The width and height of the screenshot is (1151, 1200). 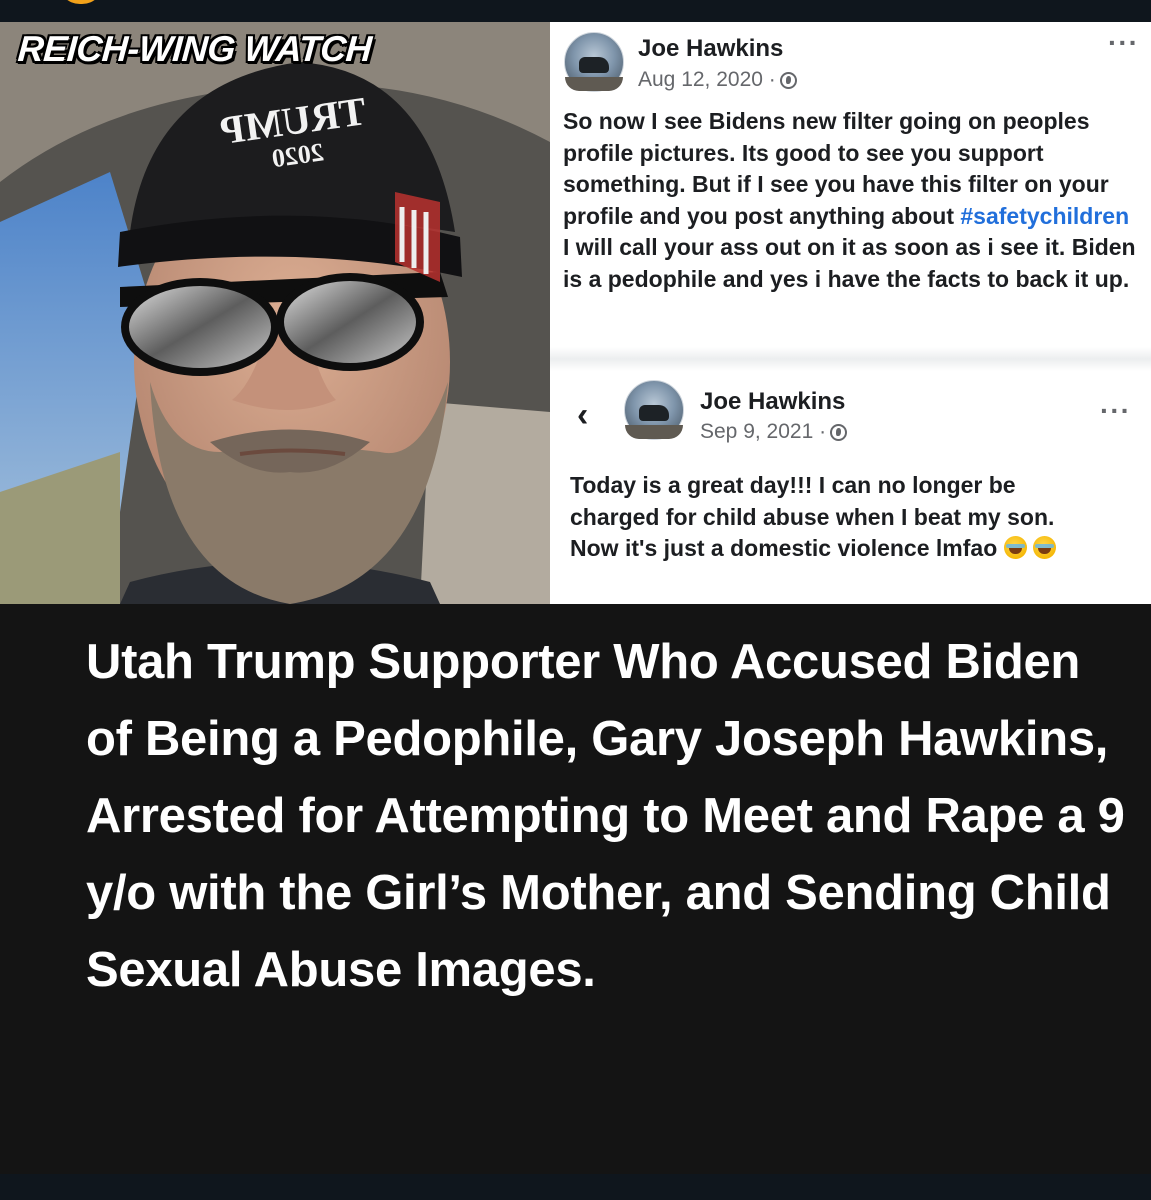 I want to click on post-date: Aug 12, 2020 ·, so click(x=717, y=80).